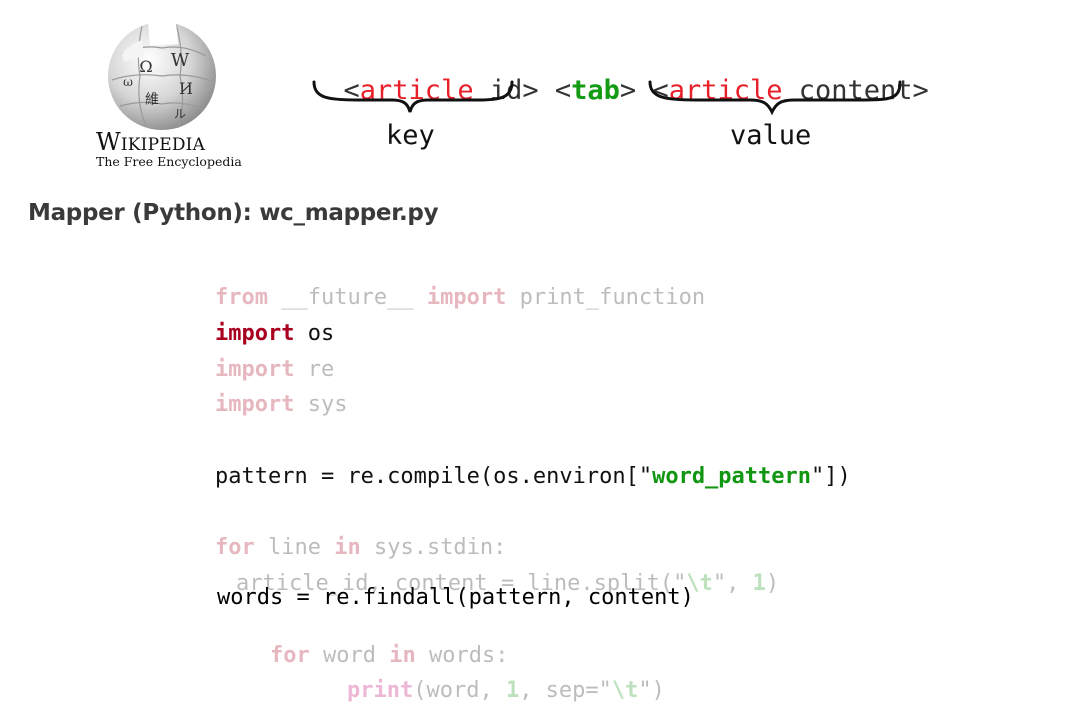 This screenshot has width=1072, height=725. What do you see at coordinates (151, 142) in the screenshot?
I see `wordmark-text: Wikipedia` at bounding box center [151, 142].